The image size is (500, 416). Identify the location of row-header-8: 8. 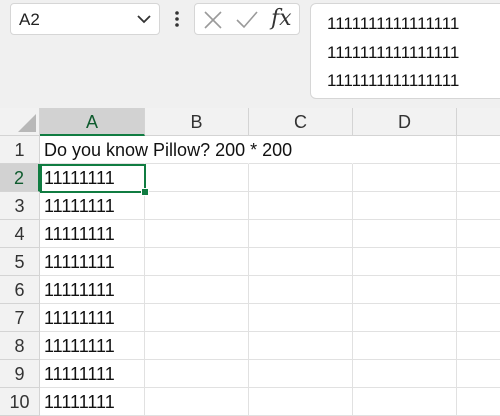
(20, 346).